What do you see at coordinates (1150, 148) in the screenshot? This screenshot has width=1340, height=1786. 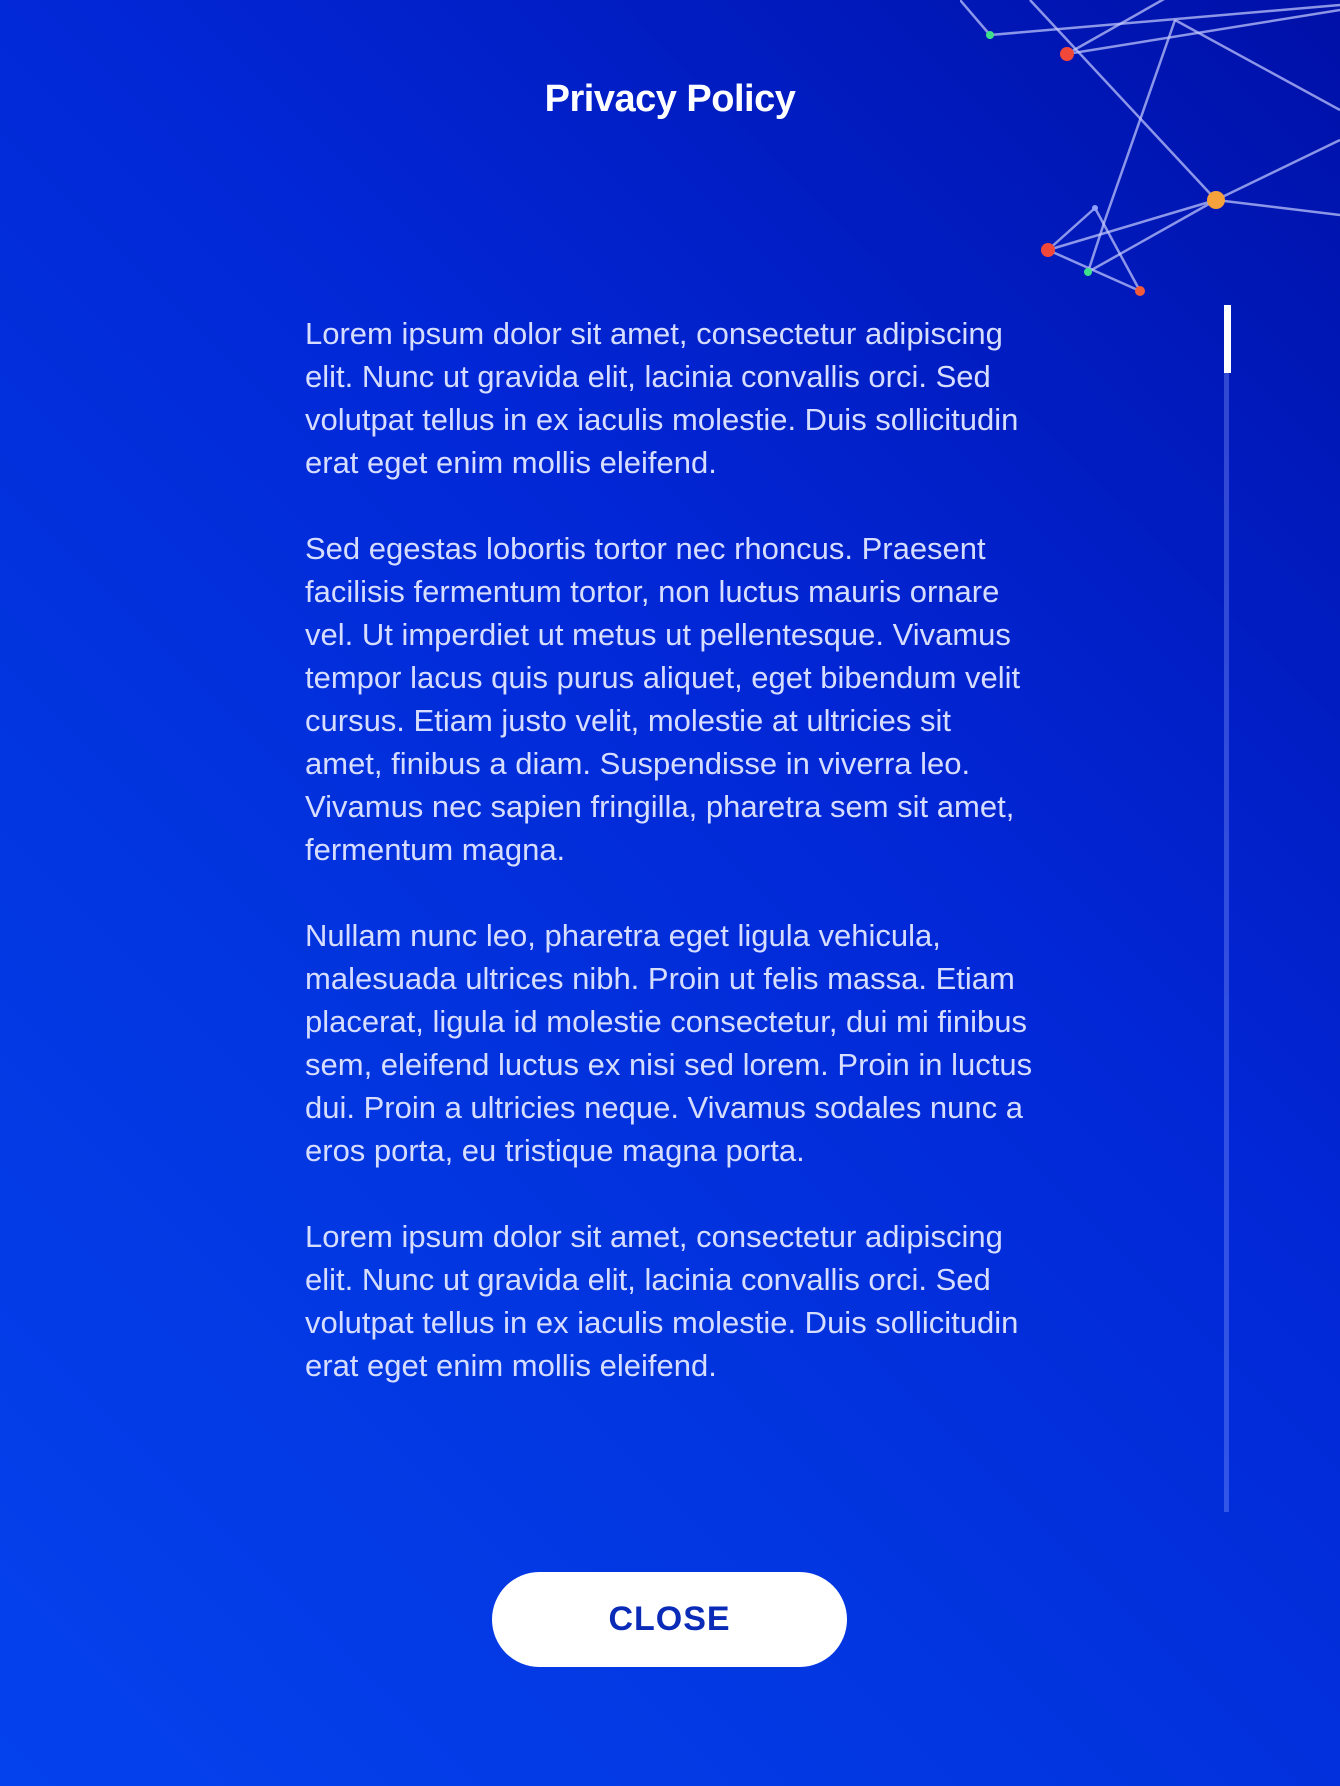 I see `network-graph-icon` at bounding box center [1150, 148].